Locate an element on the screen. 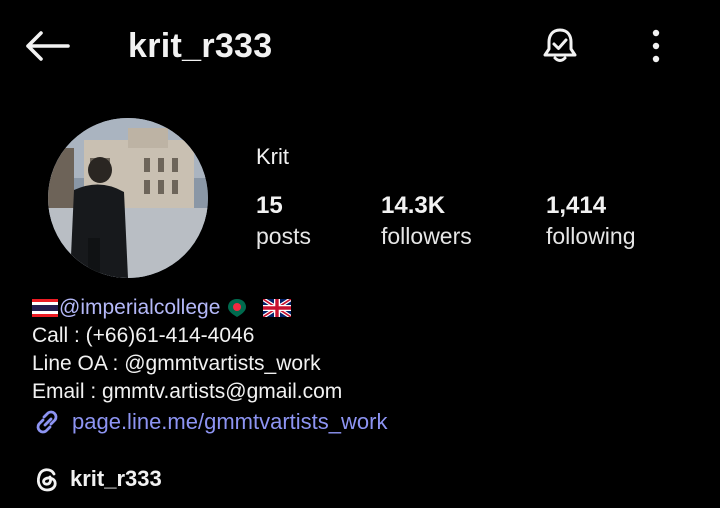  profile-avatar is located at coordinates (128, 198).